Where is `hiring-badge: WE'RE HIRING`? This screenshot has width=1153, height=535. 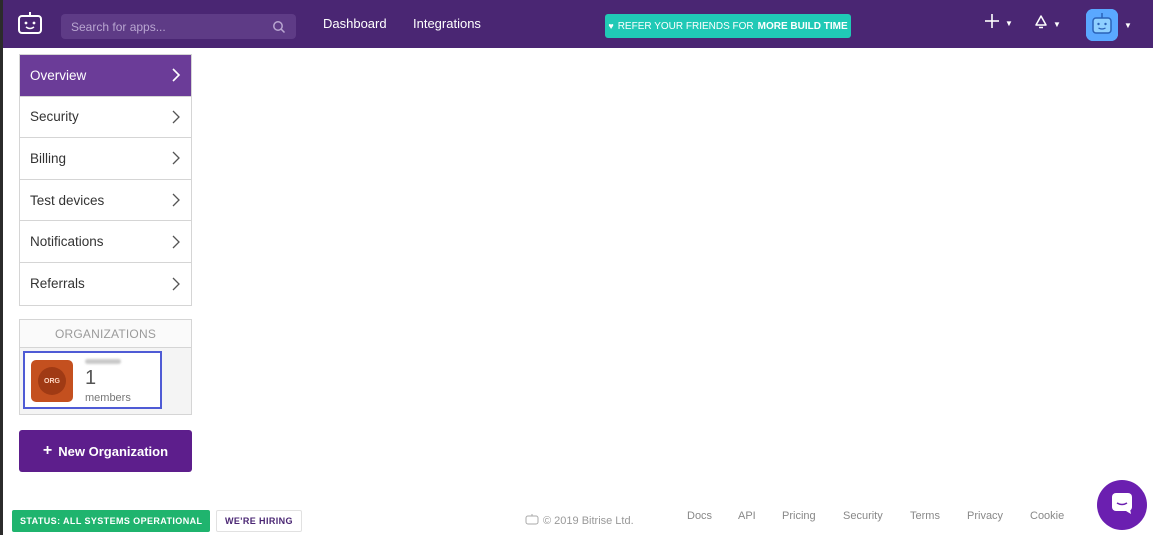
hiring-badge: WE'RE HIRING is located at coordinates (259, 521).